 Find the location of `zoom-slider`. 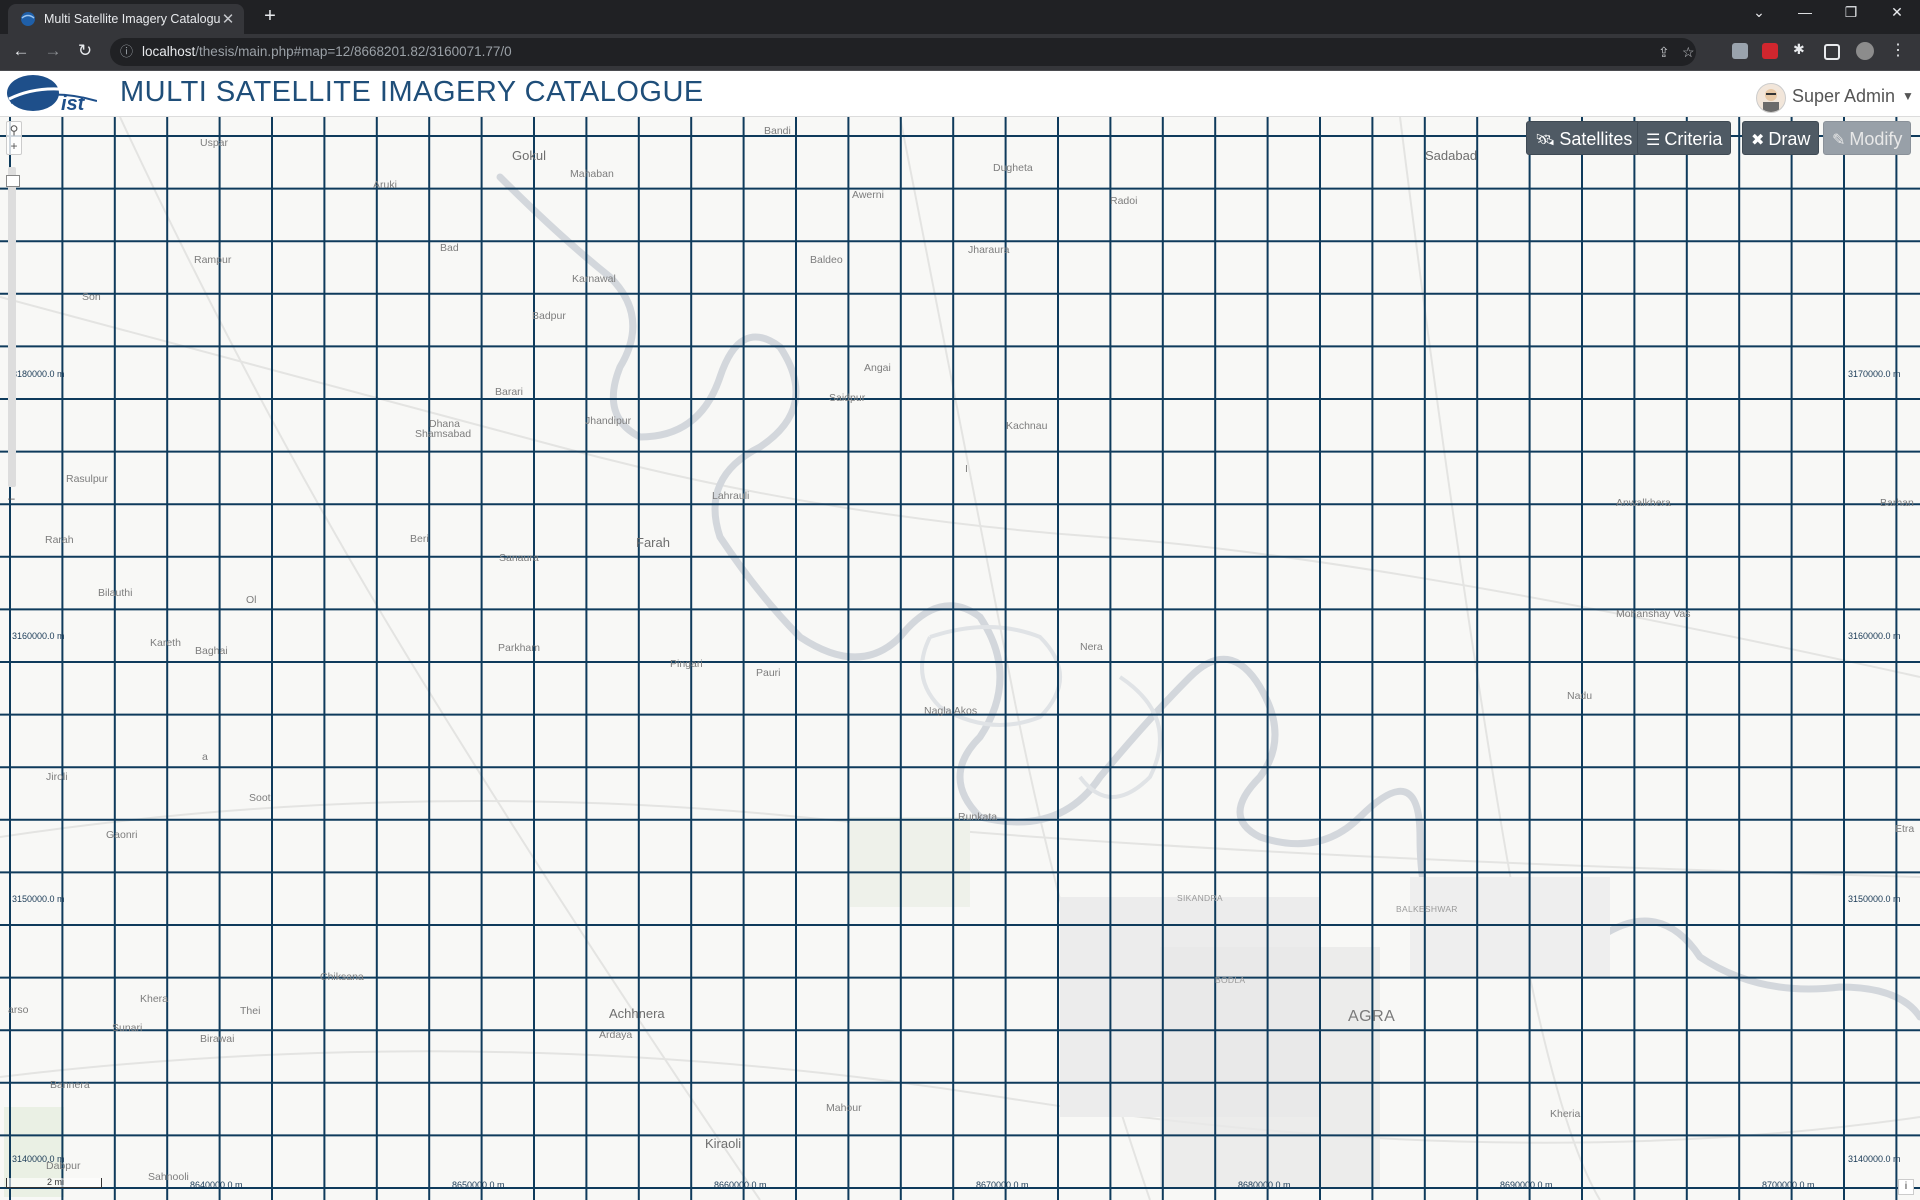

zoom-slider is located at coordinates (12, 327).